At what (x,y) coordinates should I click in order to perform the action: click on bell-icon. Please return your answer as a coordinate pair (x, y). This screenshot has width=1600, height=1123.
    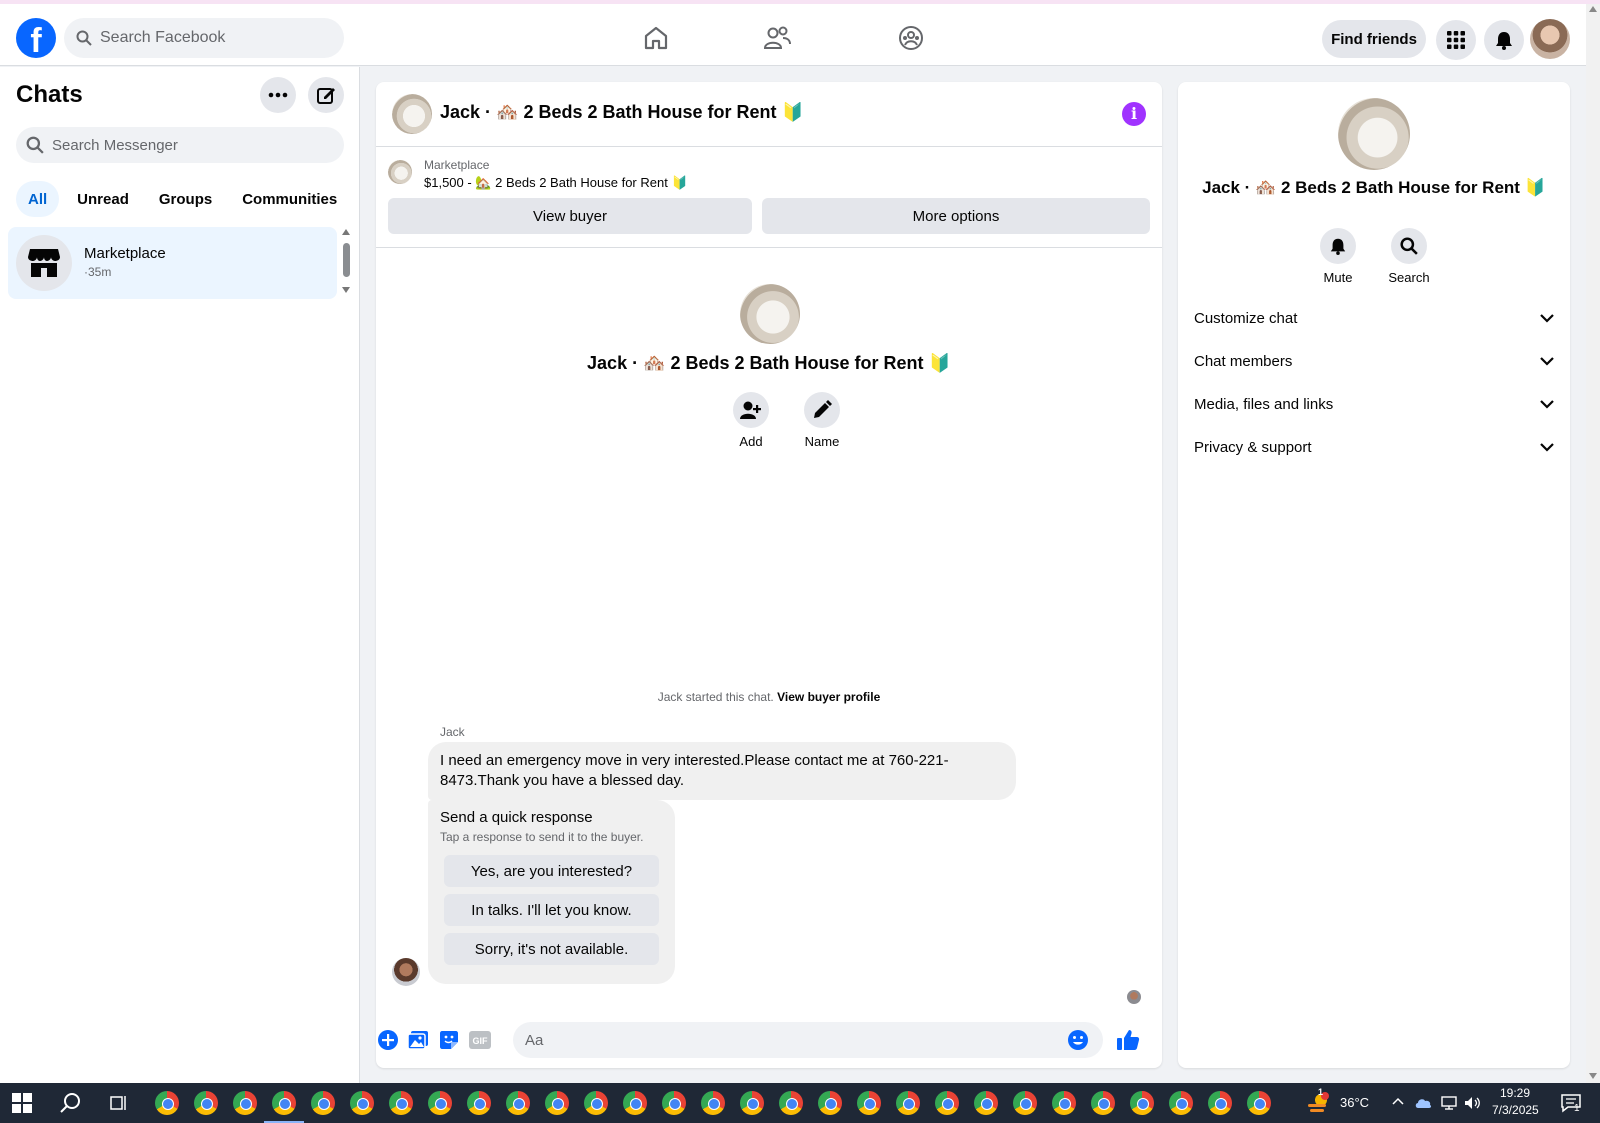
    Looking at the image, I should click on (1338, 246).